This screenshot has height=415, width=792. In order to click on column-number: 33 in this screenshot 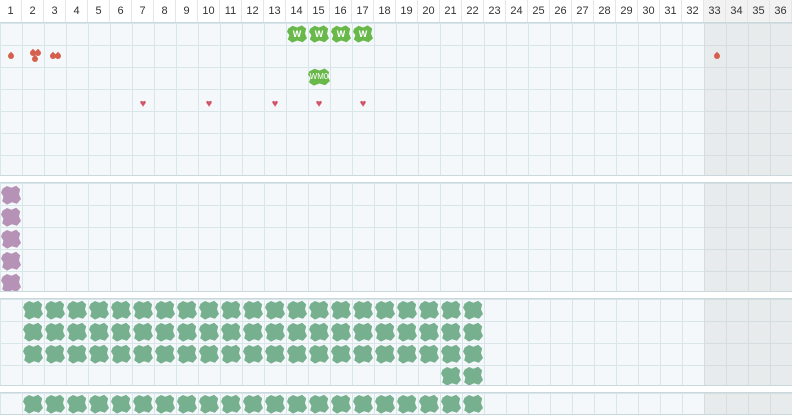, I will do `click(715, 11)`.